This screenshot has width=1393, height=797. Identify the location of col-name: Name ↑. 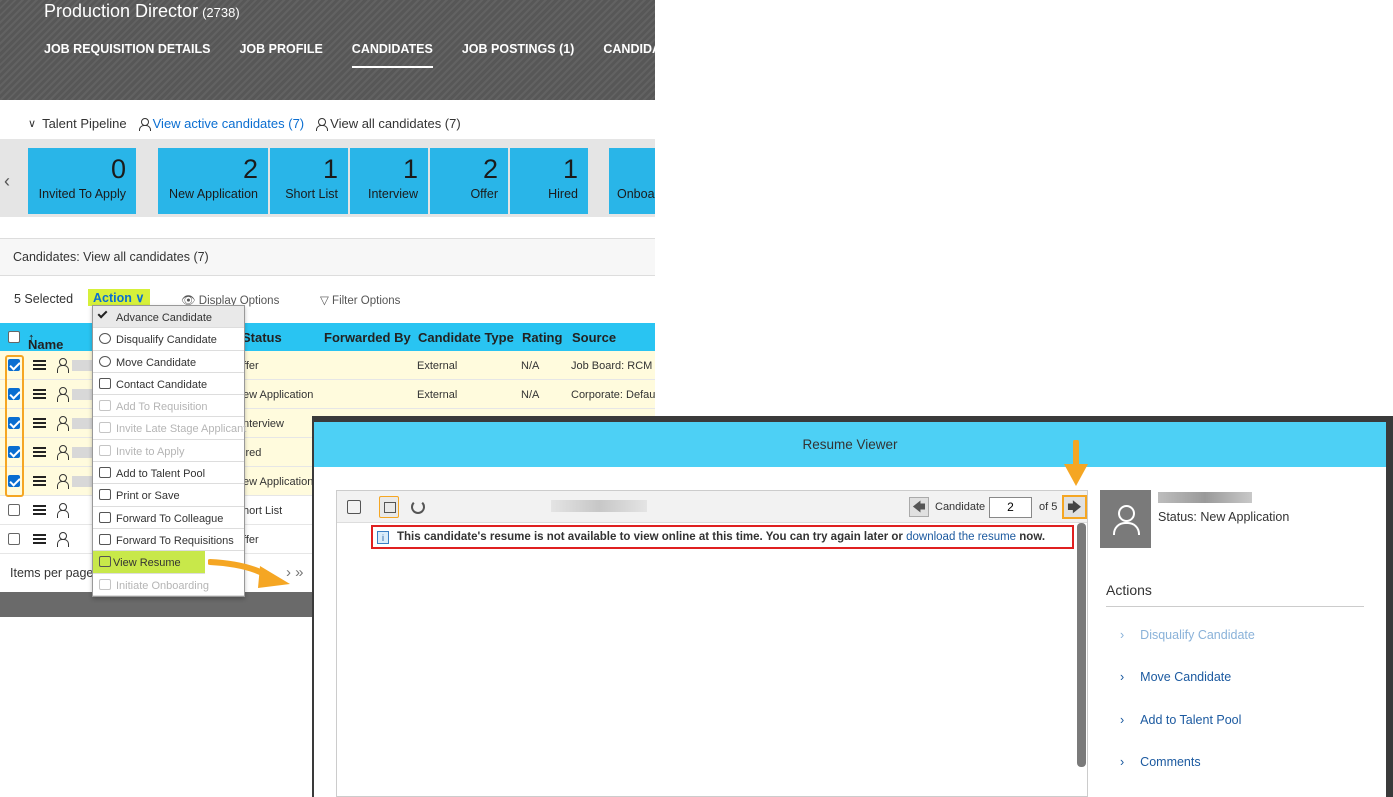
(45, 341).